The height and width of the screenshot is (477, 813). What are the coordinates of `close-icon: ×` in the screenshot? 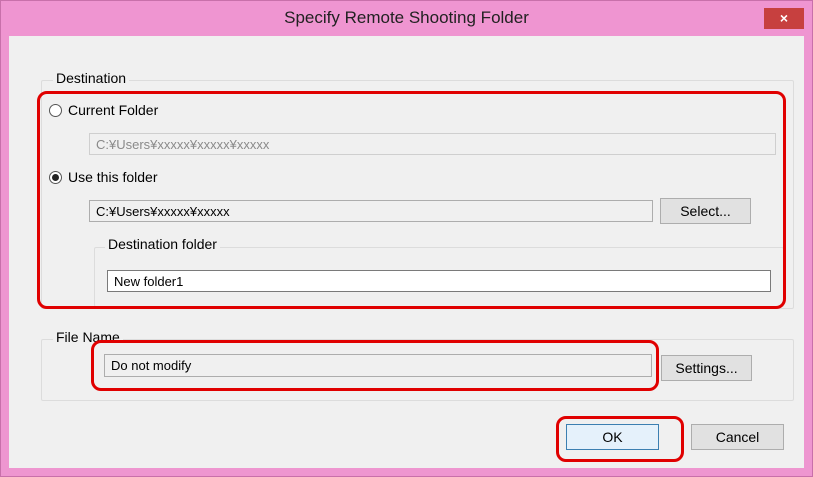 It's located at (784, 18).